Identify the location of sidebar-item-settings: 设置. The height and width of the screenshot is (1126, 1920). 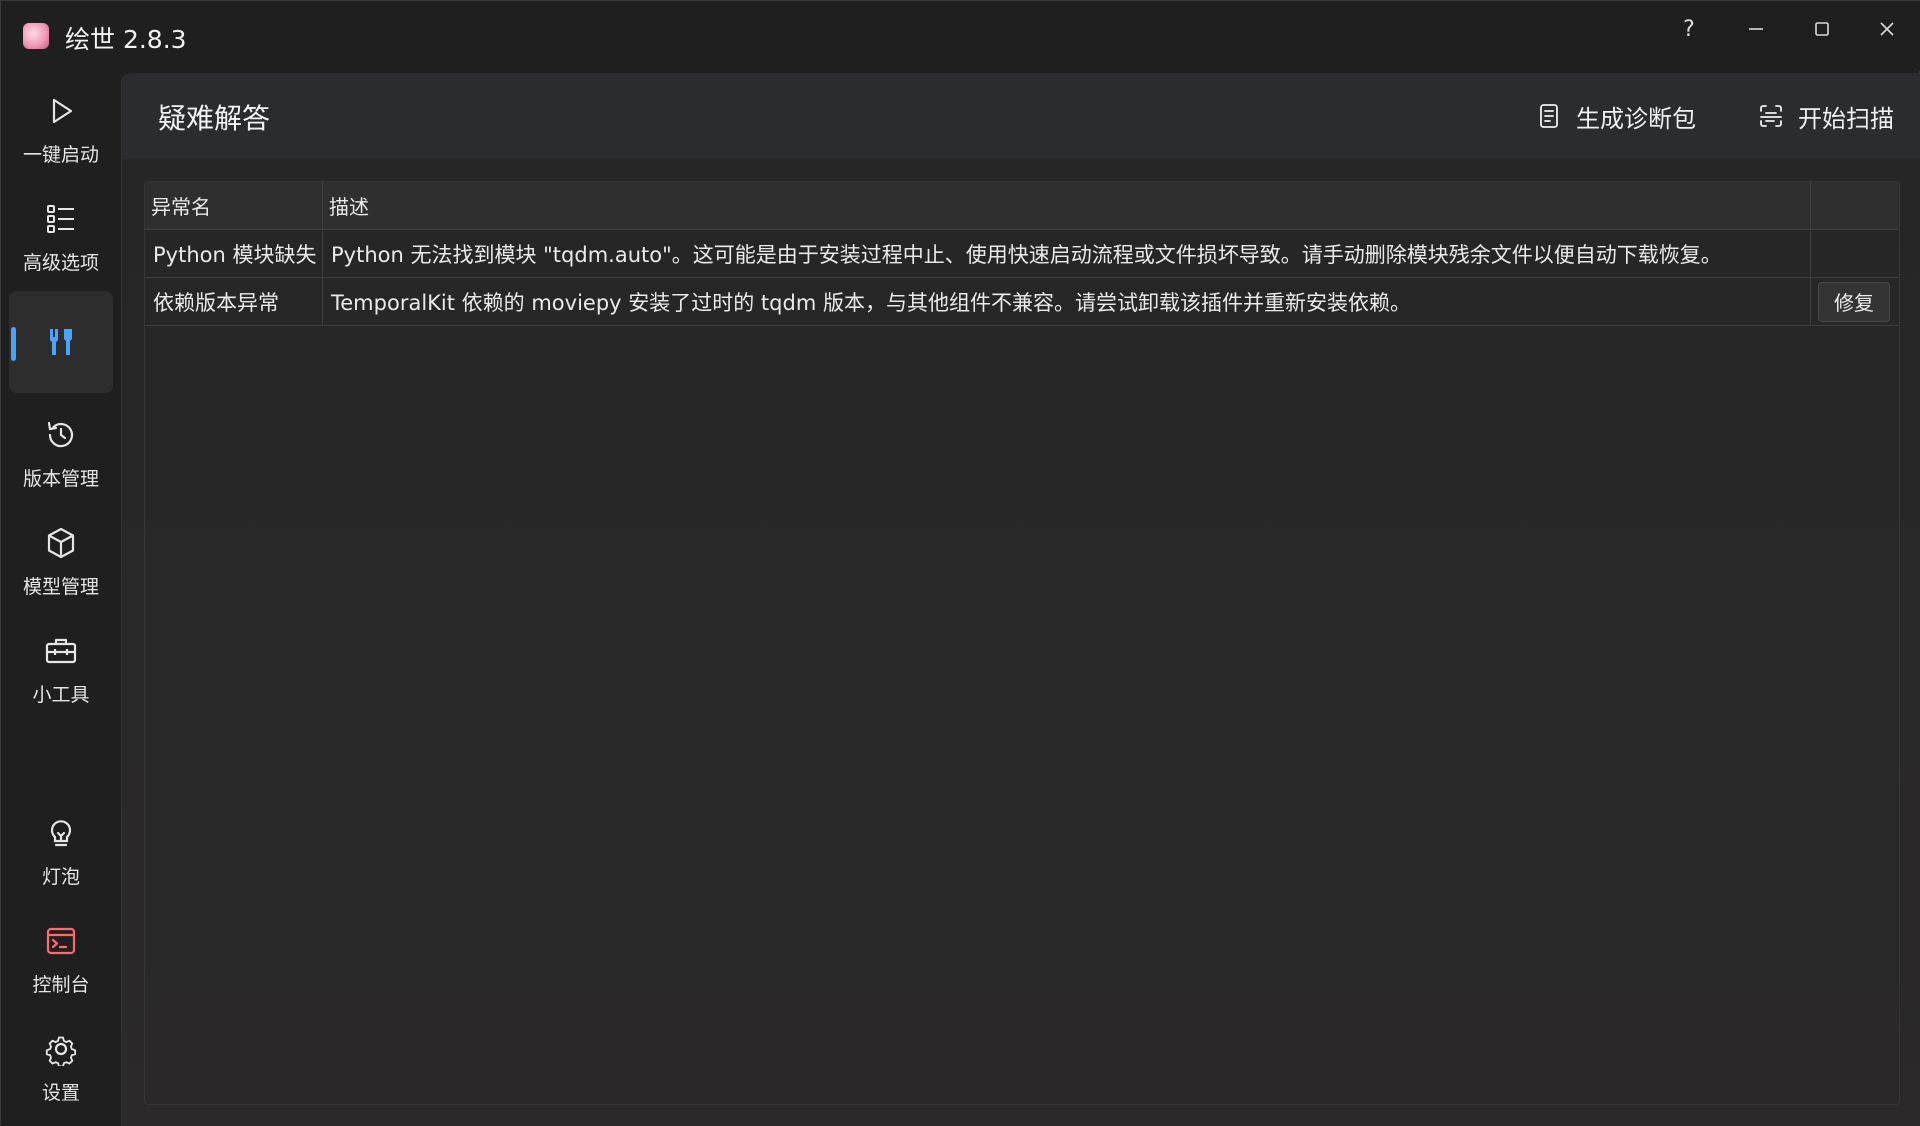
(61, 1068).